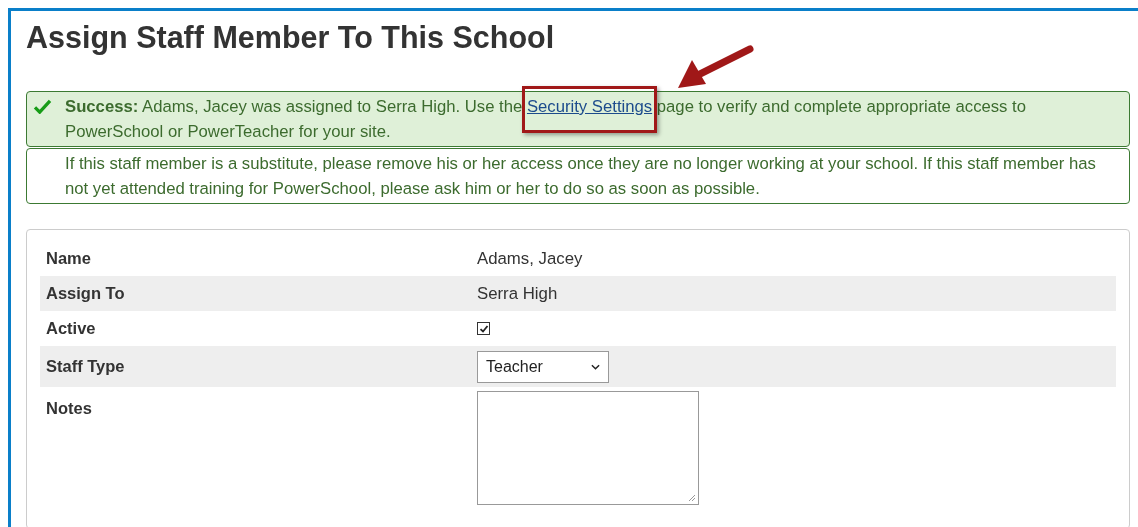 The height and width of the screenshot is (527, 1138). What do you see at coordinates (71, 329) in the screenshot?
I see `field-label: Active` at bounding box center [71, 329].